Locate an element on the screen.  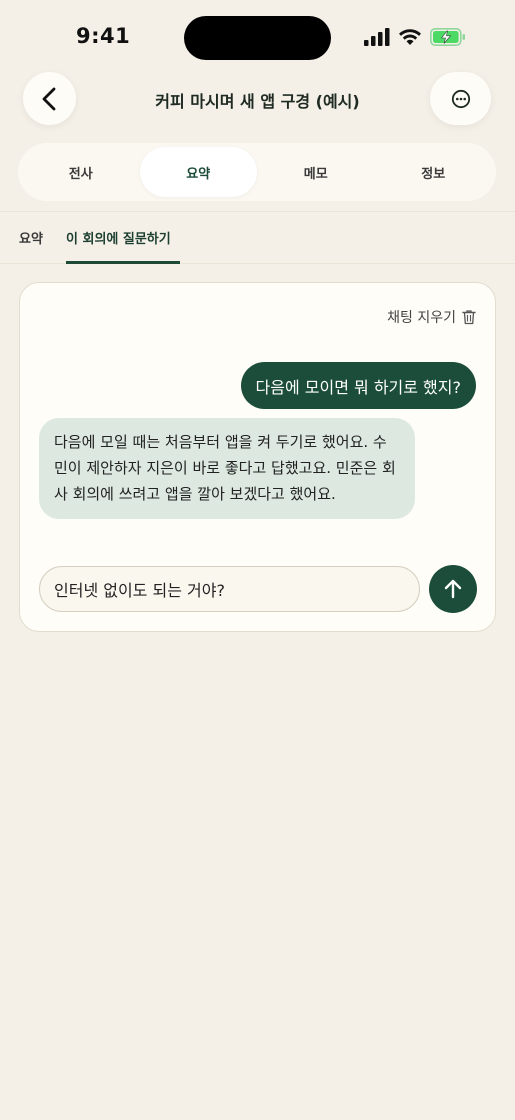
wifi-icon is located at coordinates (410, 37).